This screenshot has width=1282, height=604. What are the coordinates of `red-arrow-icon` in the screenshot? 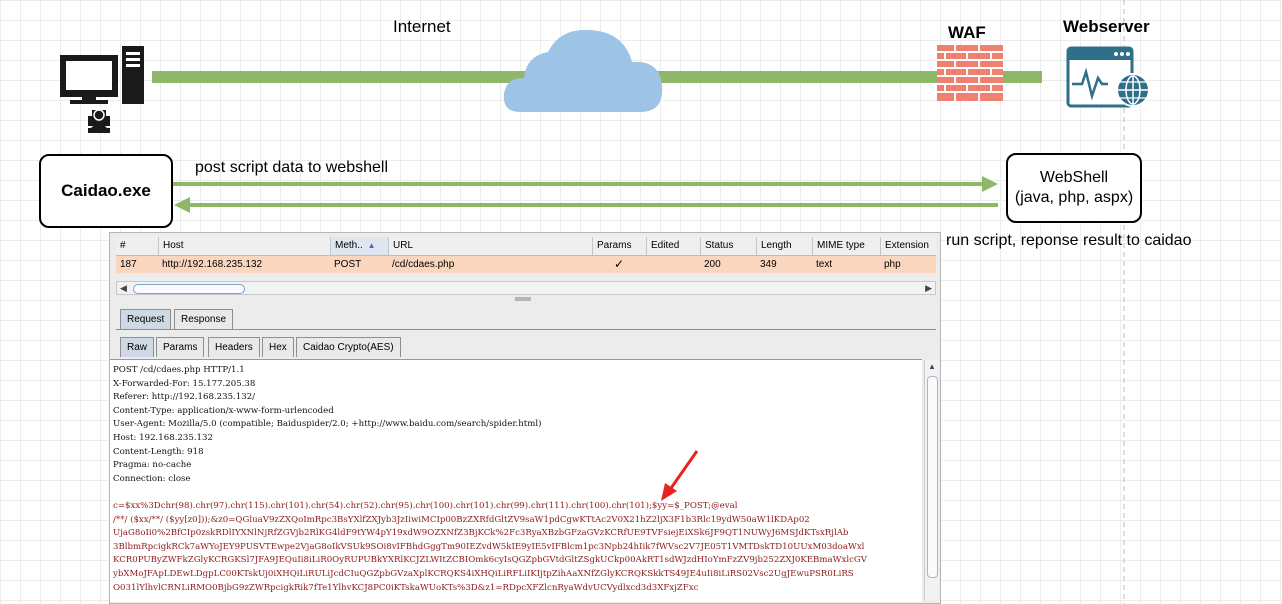 It's located at (680, 475).